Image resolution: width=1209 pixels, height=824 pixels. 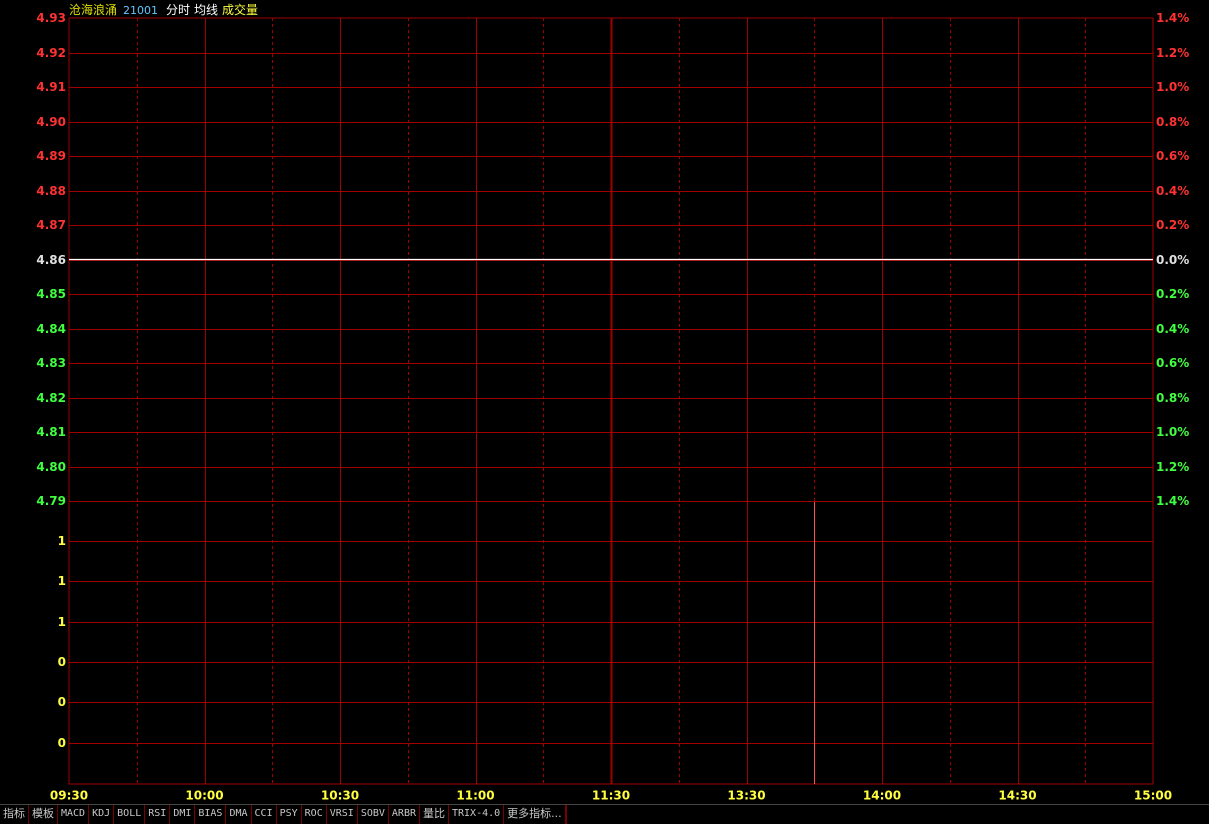 What do you see at coordinates (1017, 796) in the screenshot?
I see `time-axis-label: 14:30` at bounding box center [1017, 796].